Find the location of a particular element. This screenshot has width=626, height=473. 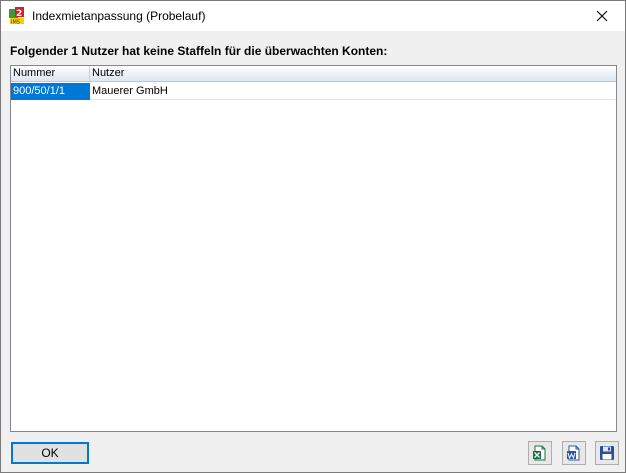

save-button is located at coordinates (607, 453).